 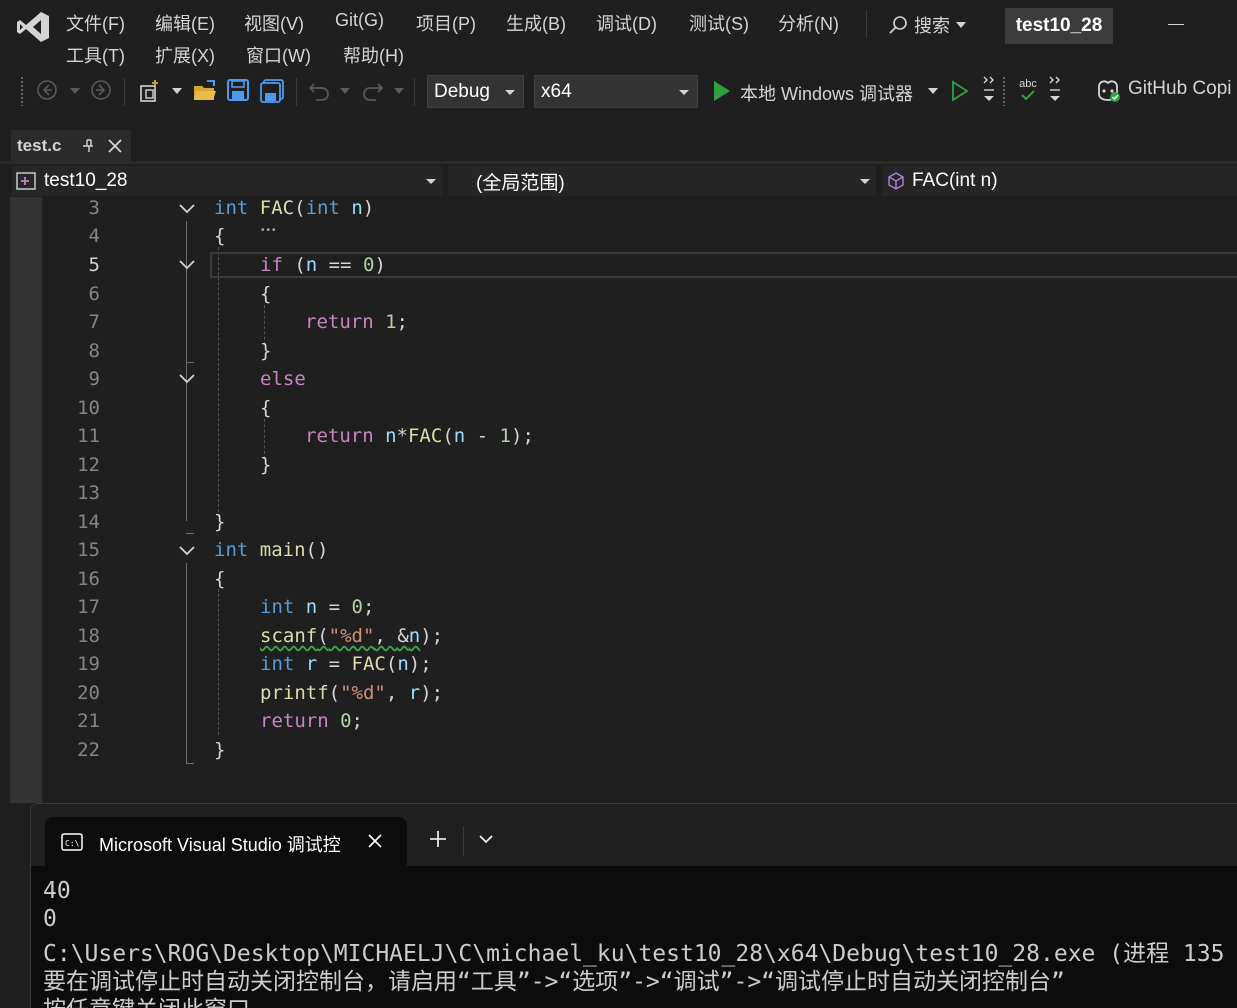 What do you see at coordinates (294, 208) in the screenshot?
I see `code-line-3: int FAC(int n)` at bounding box center [294, 208].